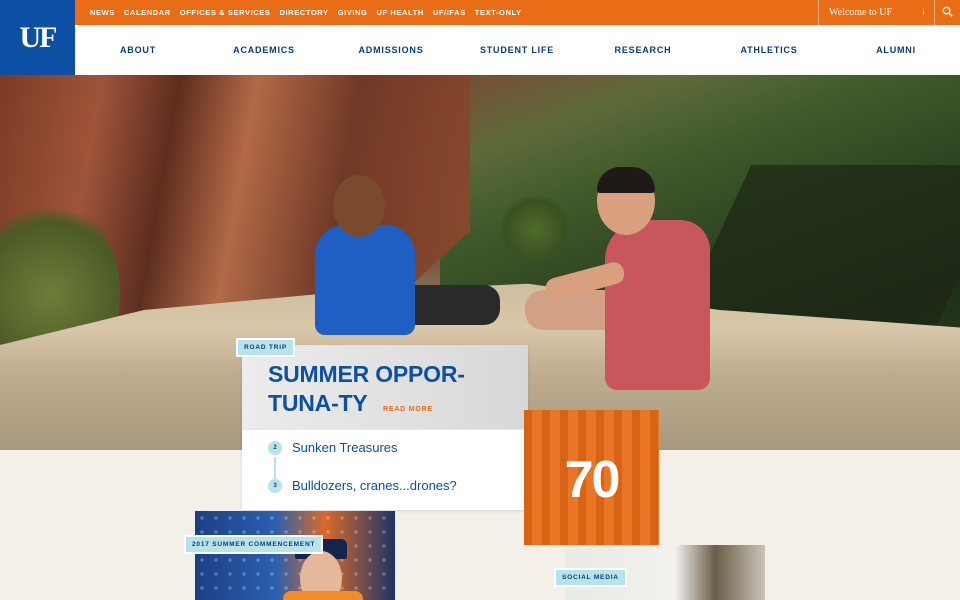  Describe the element at coordinates (353, 12) in the screenshot. I see `util-link-giving: Giving` at that location.